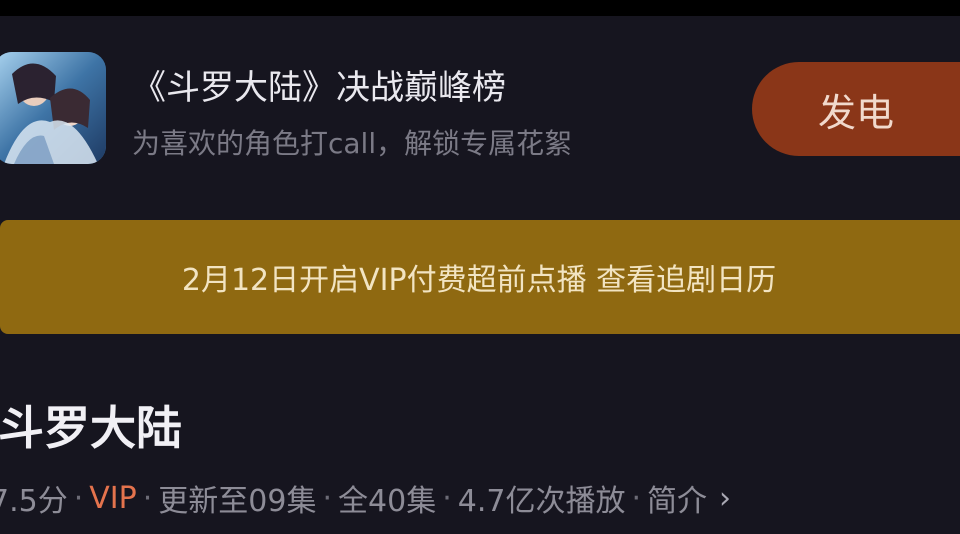  Describe the element at coordinates (113, 498) in the screenshot. I see `vip-badge: VIP` at that location.